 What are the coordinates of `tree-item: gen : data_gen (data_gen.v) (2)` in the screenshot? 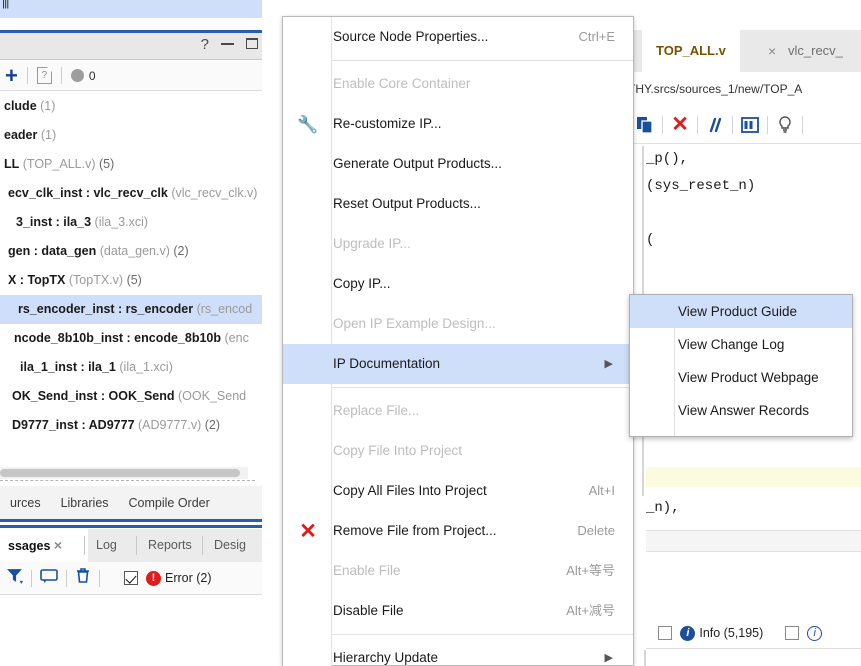 It's located at (131, 251).